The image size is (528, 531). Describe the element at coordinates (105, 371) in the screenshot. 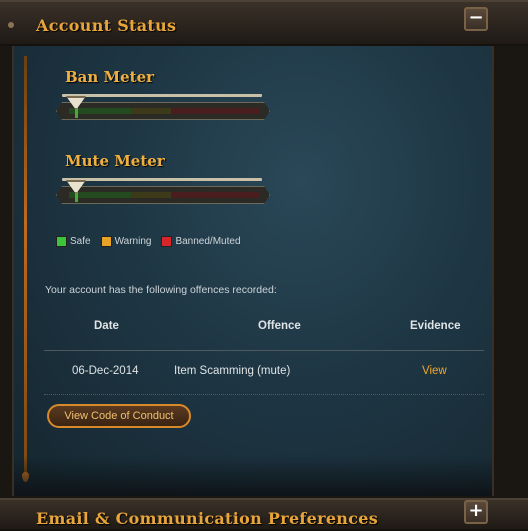

I see `offence-date: 06-Dec-2014` at that location.